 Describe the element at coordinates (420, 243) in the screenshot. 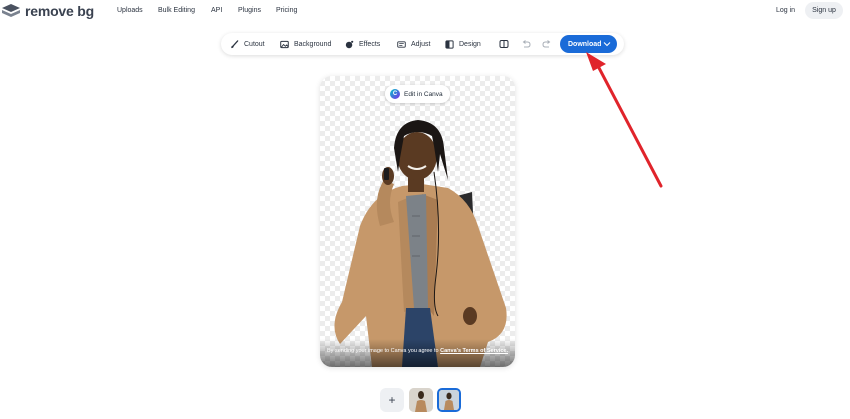

I see `cutout-image` at that location.